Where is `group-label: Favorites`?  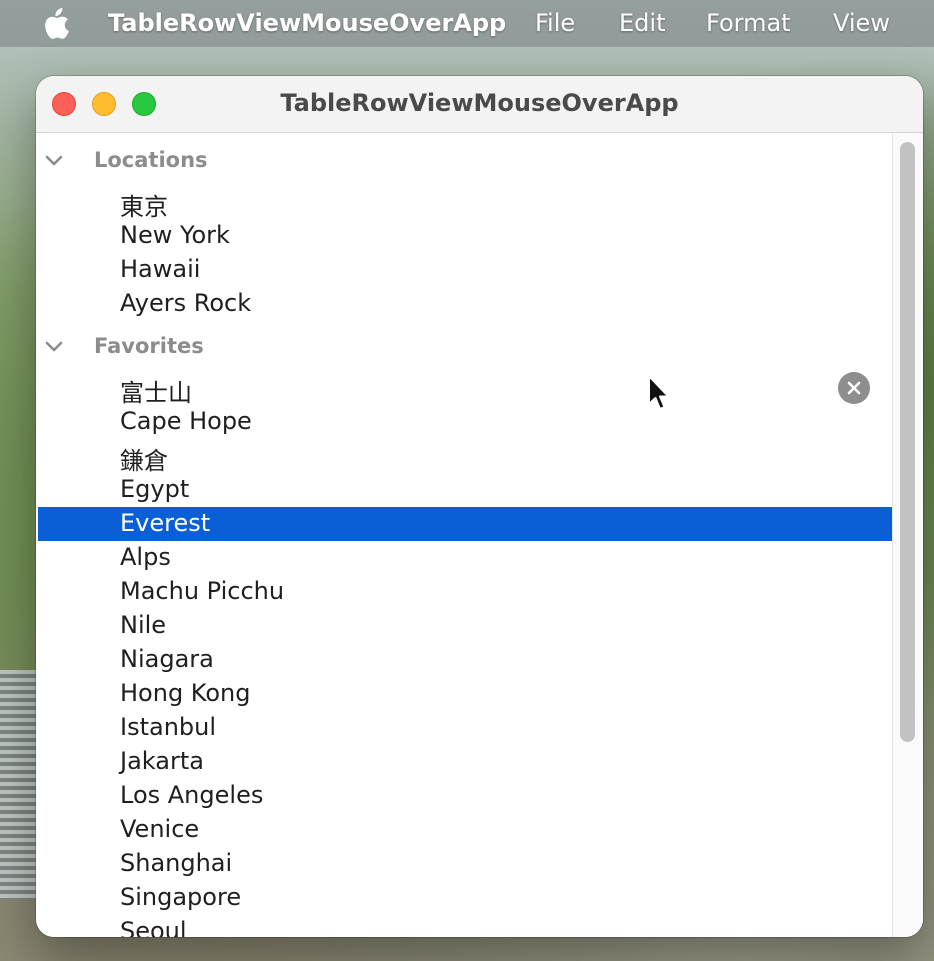 group-label: Favorites is located at coordinates (149, 346).